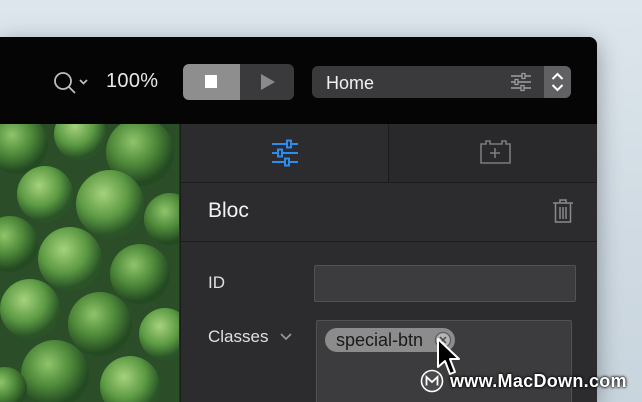 The height and width of the screenshot is (402, 642). Describe the element at coordinates (441, 82) in the screenshot. I see `page-select: Home` at that location.